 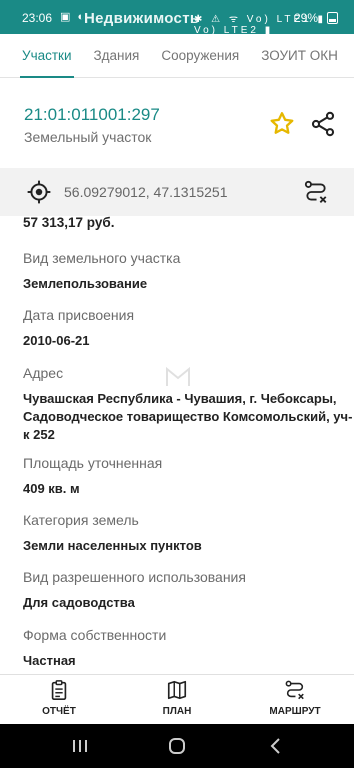 I want to click on back-button, so click(x=276, y=746).